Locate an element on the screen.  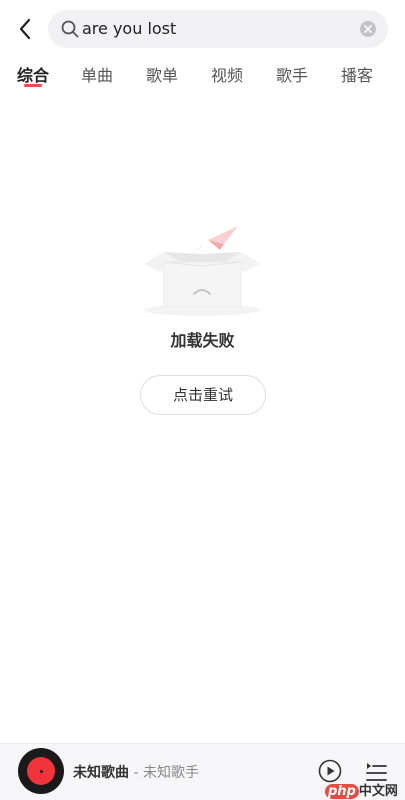
watermark-brand: php is located at coordinates (342, 791).